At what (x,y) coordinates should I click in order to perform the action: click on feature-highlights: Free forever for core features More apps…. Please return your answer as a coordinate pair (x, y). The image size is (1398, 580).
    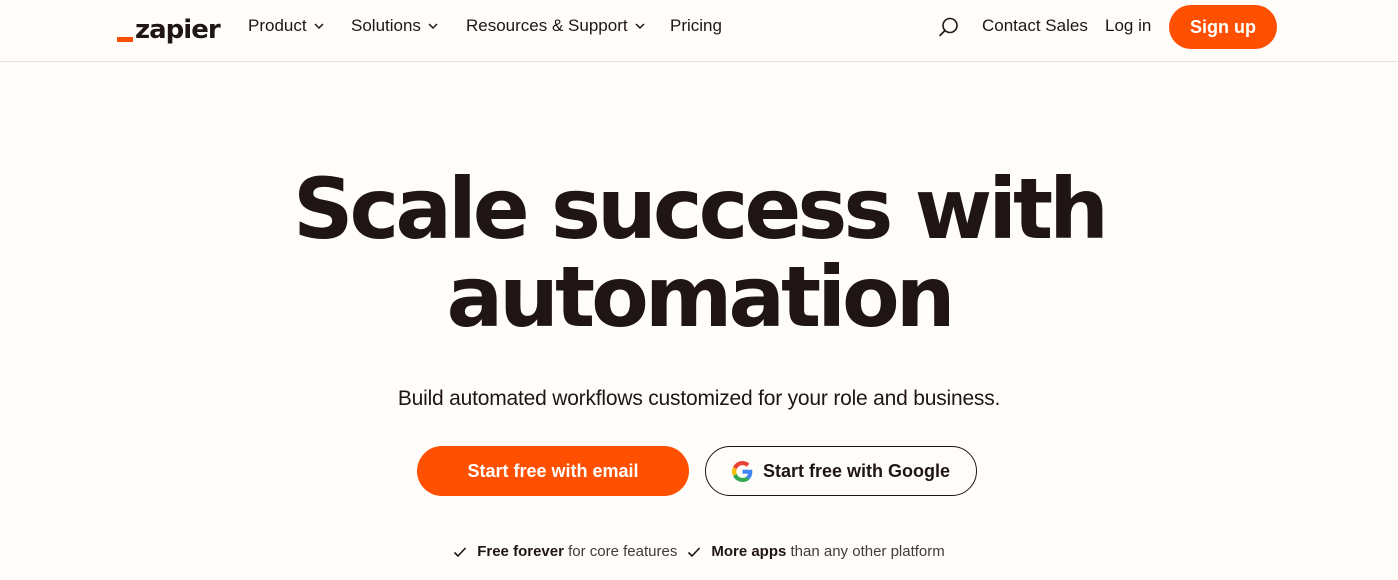
    Looking at the image, I should click on (699, 551).